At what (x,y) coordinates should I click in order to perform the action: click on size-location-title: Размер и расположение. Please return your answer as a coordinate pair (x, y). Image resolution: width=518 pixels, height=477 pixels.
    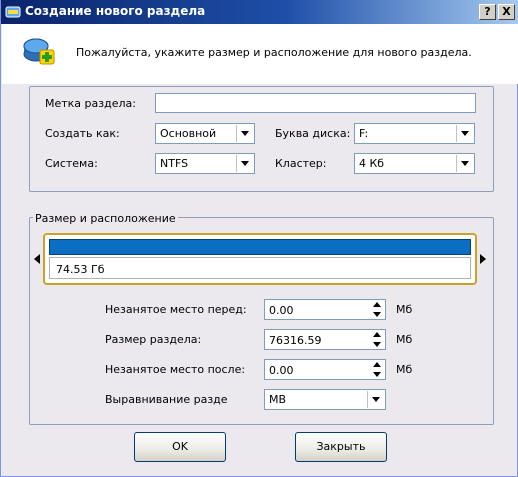
    Looking at the image, I should click on (105, 218).